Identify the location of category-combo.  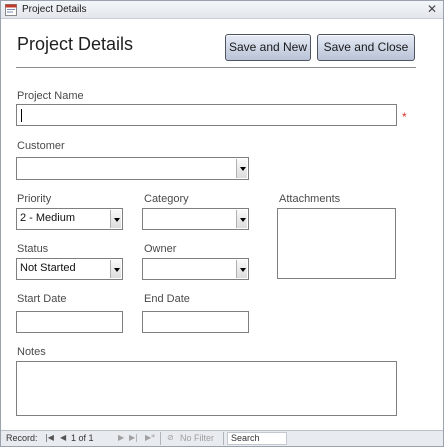
(195, 219).